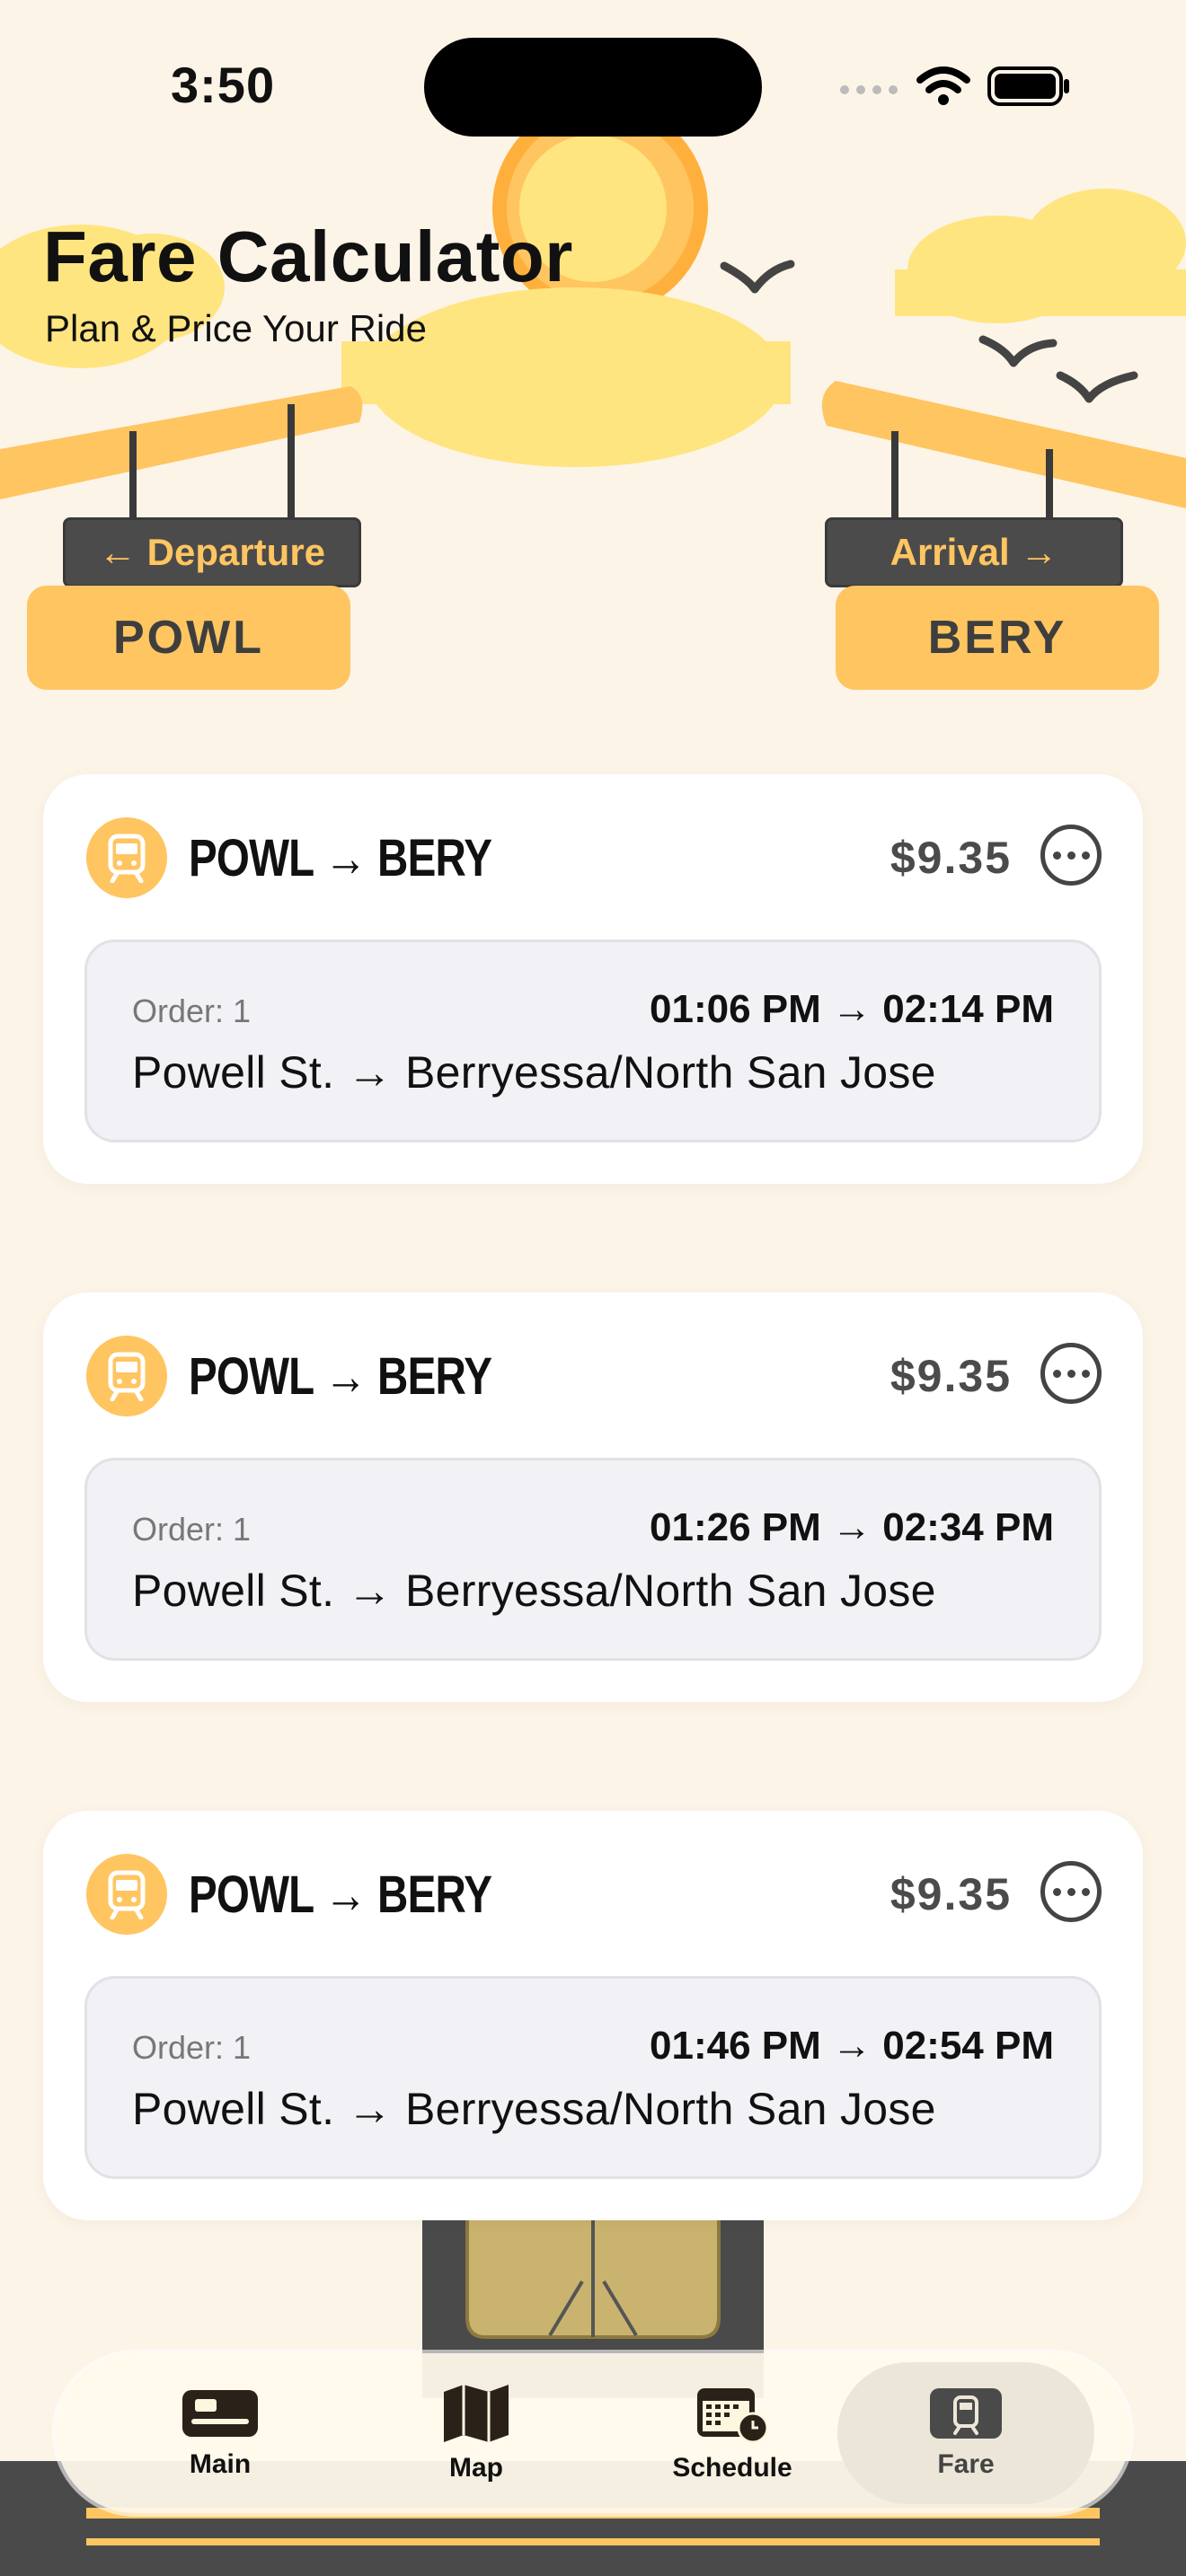  Describe the element at coordinates (852, 2046) in the screenshot. I see `trip-times: 01:46 PM → 02:54 PM` at that location.